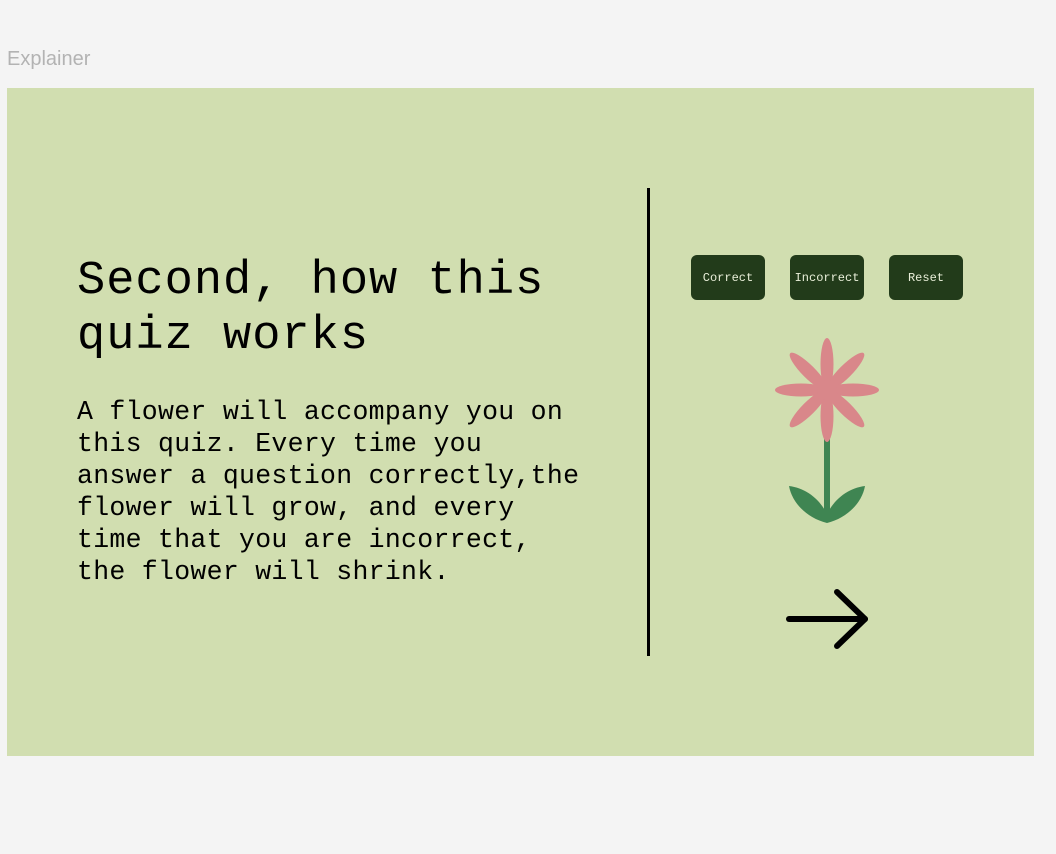  Describe the element at coordinates (827, 390) in the screenshot. I see `flower-petals` at that location.